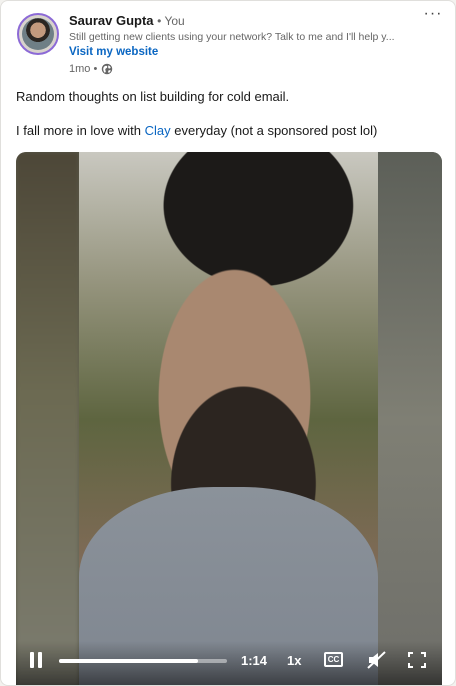 The width and height of the screenshot is (456, 686). I want to click on pause-icon, so click(32, 660).